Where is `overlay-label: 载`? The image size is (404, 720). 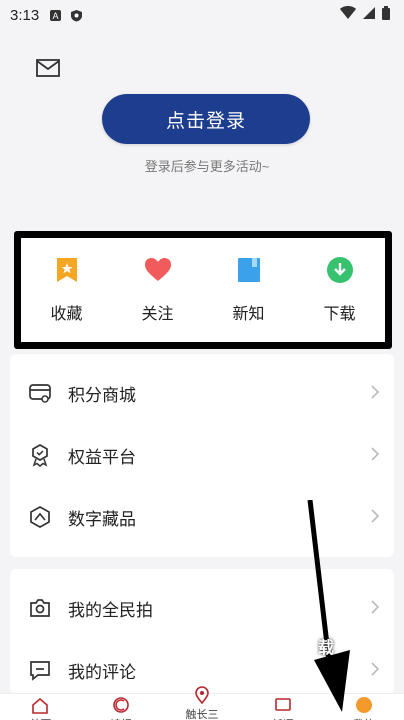
overlay-label: 载 is located at coordinates (326, 648).